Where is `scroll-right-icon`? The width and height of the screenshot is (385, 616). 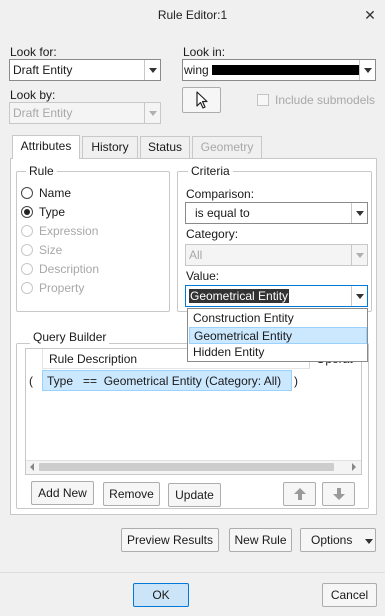 scroll-right-icon is located at coordinates (354, 467).